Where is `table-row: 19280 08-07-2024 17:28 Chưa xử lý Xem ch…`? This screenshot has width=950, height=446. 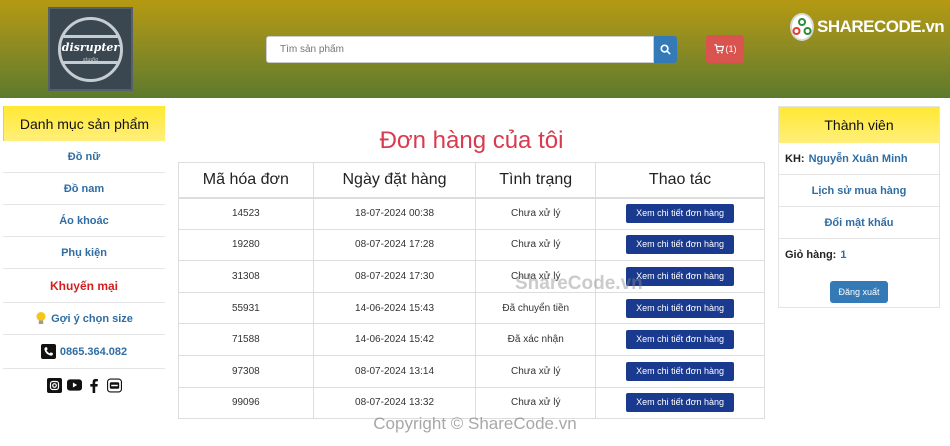
table-row: 19280 08-07-2024 17:28 Chưa xử lý Xem ch… is located at coordinates (471, 245).